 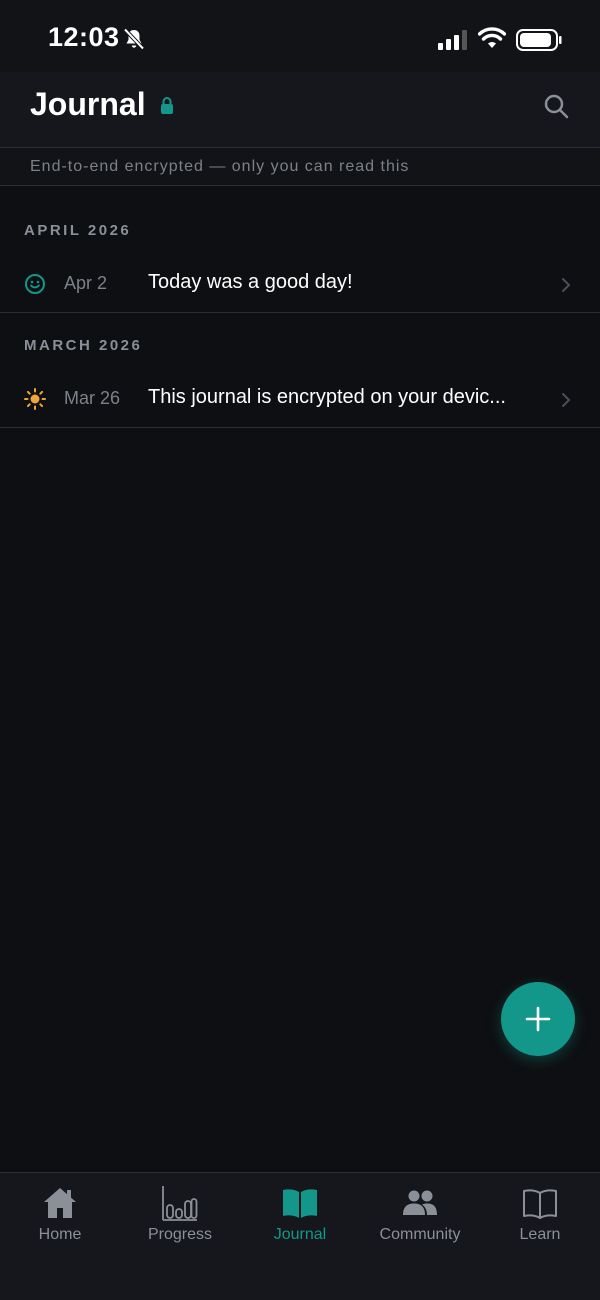 I want to click on lock-icon, so click(x=167, y=105).